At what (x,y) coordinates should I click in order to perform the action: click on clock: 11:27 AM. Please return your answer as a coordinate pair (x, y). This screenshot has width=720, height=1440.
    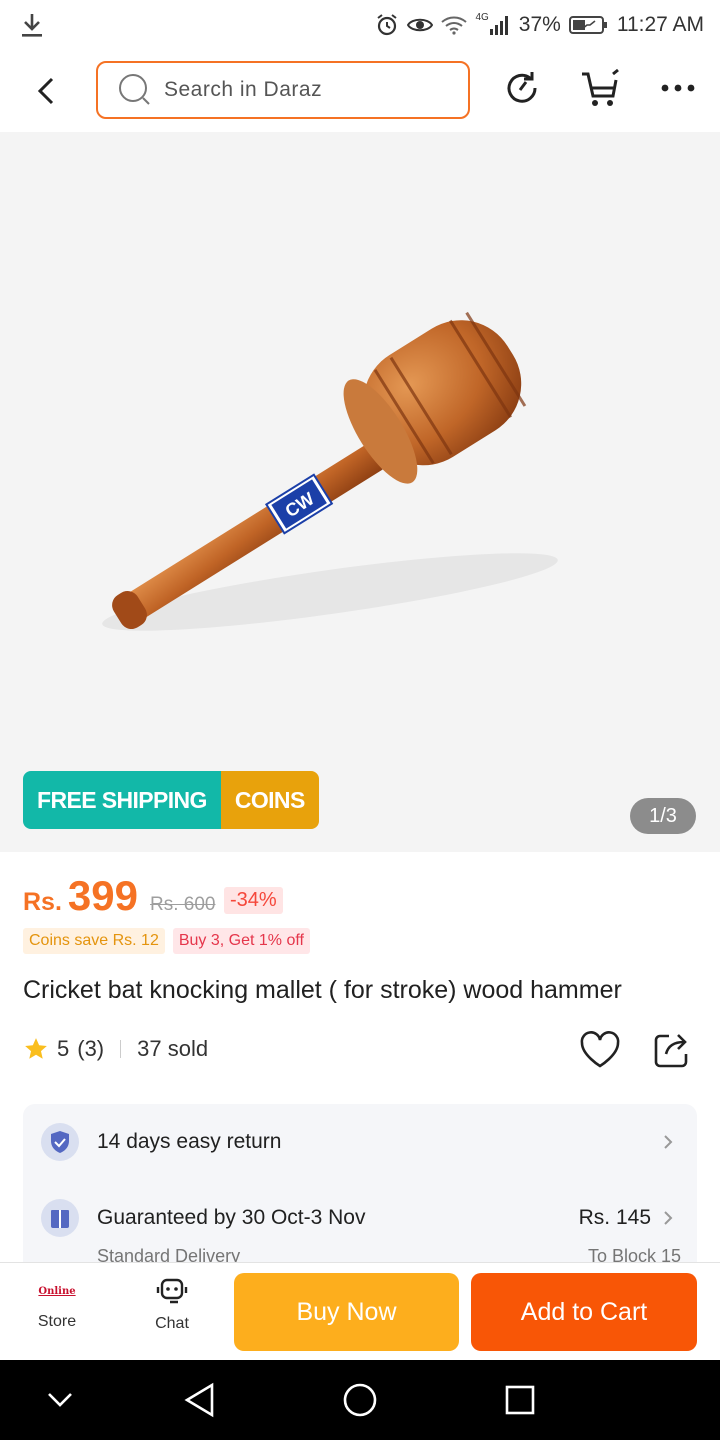
    Looking at the image, I should click on (660, 24).